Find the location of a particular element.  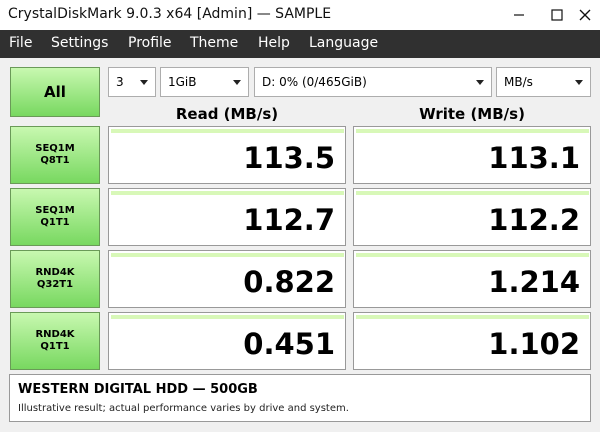

all-button-label: All is located at coordinates (55, 92).